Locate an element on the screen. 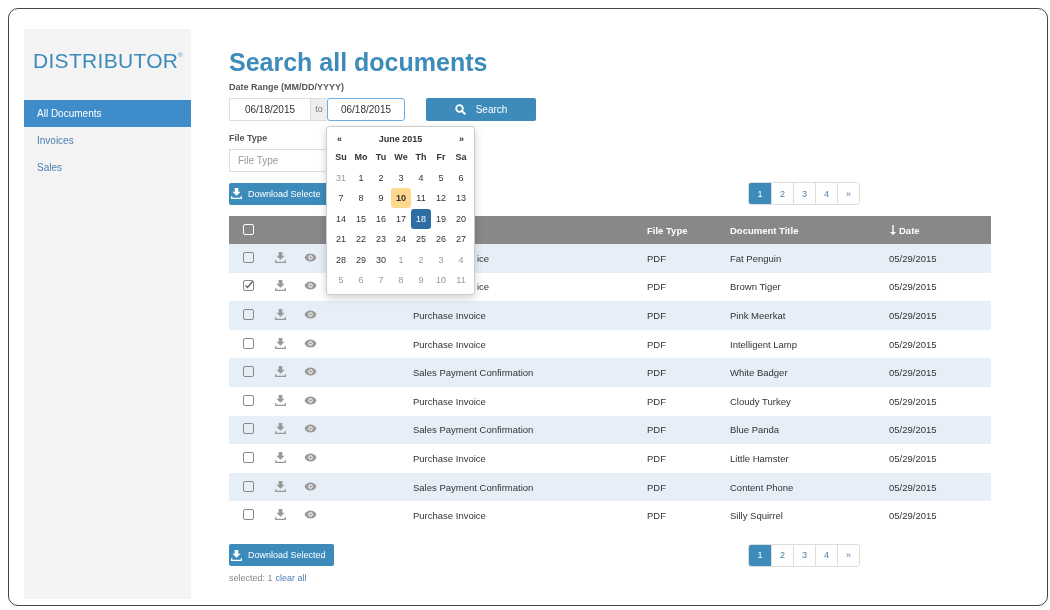 This screenshot has width=1050, height=610. calendar-day: 9 is located at coordinates (381, 198).